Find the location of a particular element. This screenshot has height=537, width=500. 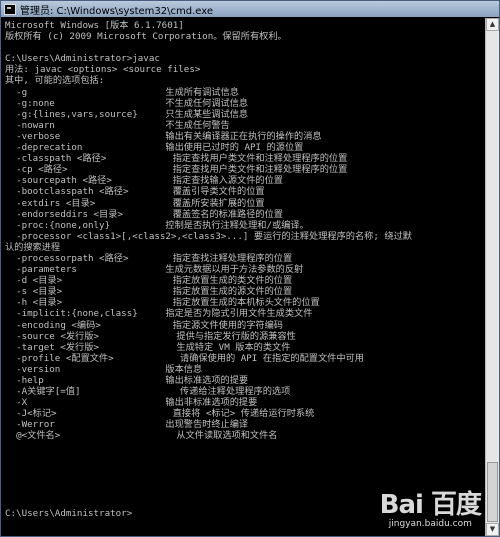

console-line: -source <发行版> 提供与指定发行版的源兼容性 is located at coordinates (150, 336).